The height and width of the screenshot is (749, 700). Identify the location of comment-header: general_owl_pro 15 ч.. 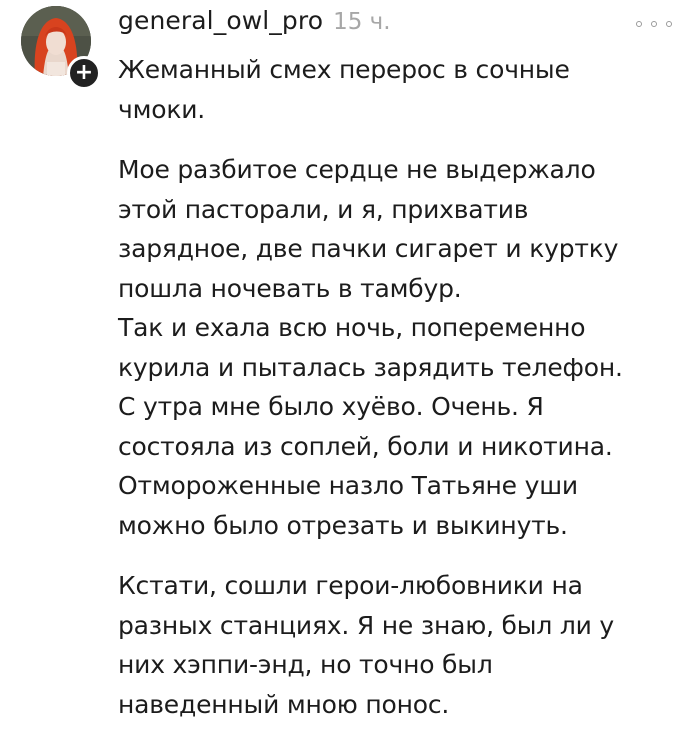
(254, 24).